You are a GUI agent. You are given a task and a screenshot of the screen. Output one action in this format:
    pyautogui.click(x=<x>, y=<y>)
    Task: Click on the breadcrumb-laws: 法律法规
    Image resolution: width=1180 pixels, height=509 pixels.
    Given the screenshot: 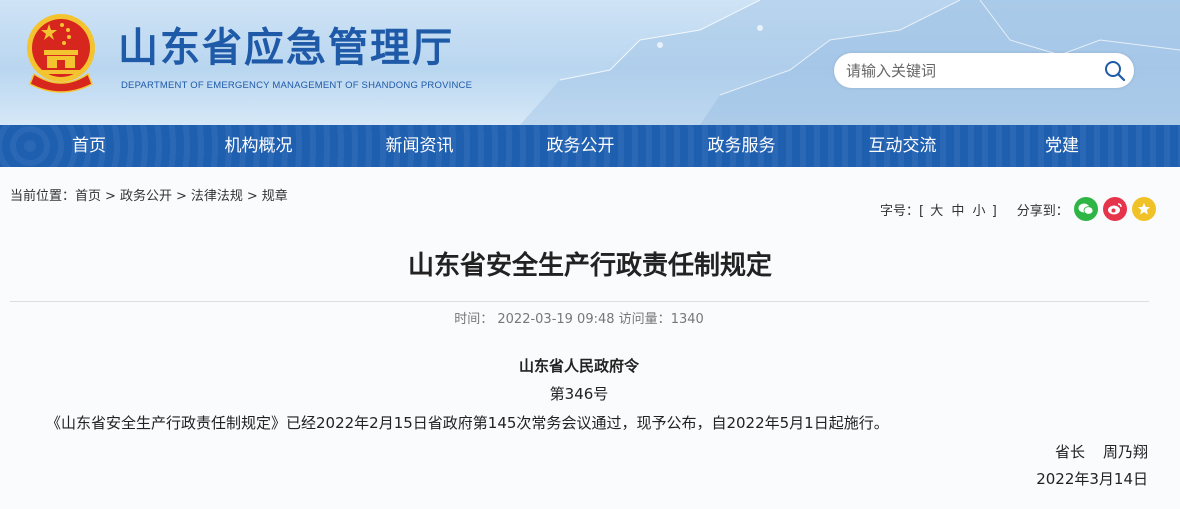 What is the action you would take?
    pyautogui.click(x=217, y=196)
    